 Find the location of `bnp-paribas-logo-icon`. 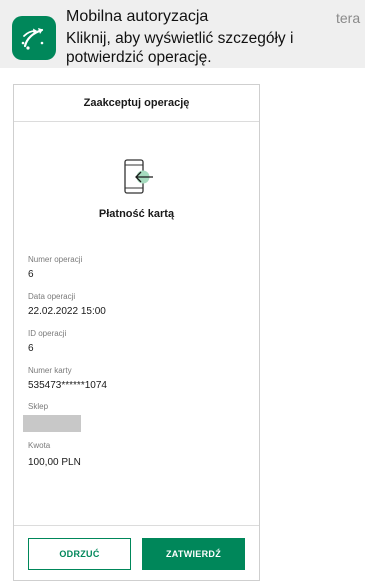

bnp-paribas-logo-icon is located at coordinates (34, 38).